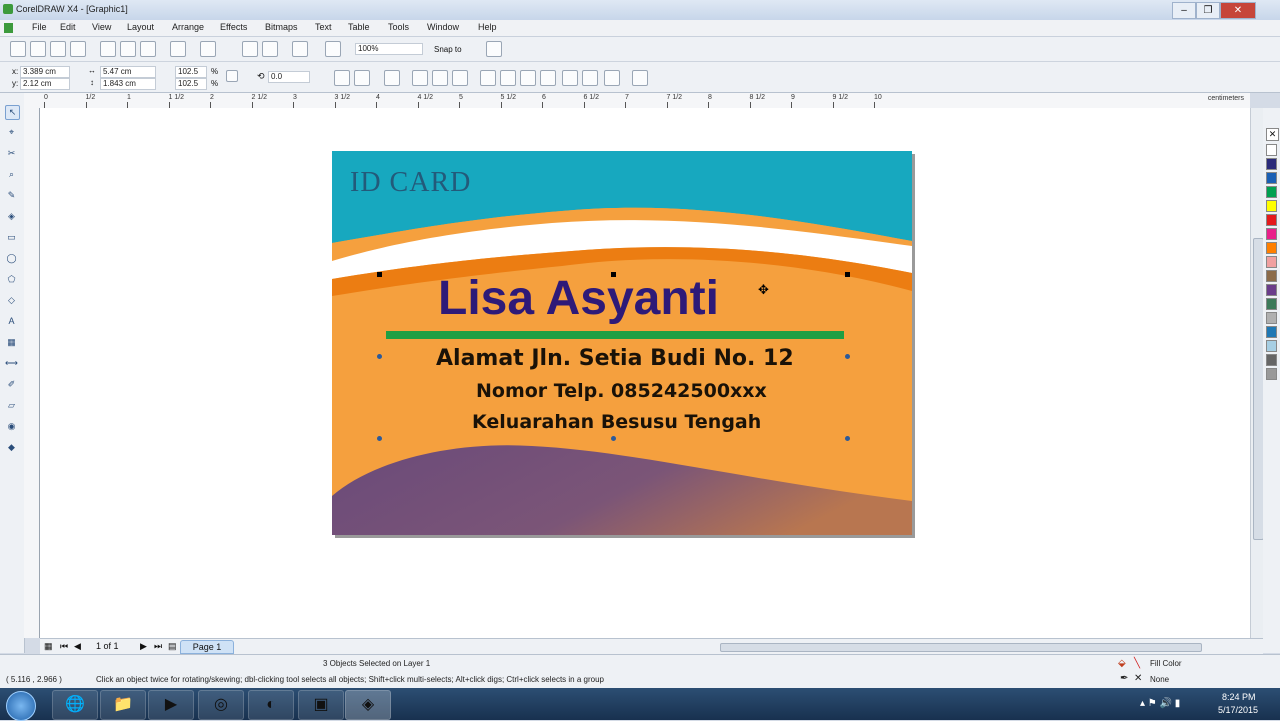 Image resolution: width=1280 pixels, height=721 pixels. I want to click on combine-icon, so click(460, 78).